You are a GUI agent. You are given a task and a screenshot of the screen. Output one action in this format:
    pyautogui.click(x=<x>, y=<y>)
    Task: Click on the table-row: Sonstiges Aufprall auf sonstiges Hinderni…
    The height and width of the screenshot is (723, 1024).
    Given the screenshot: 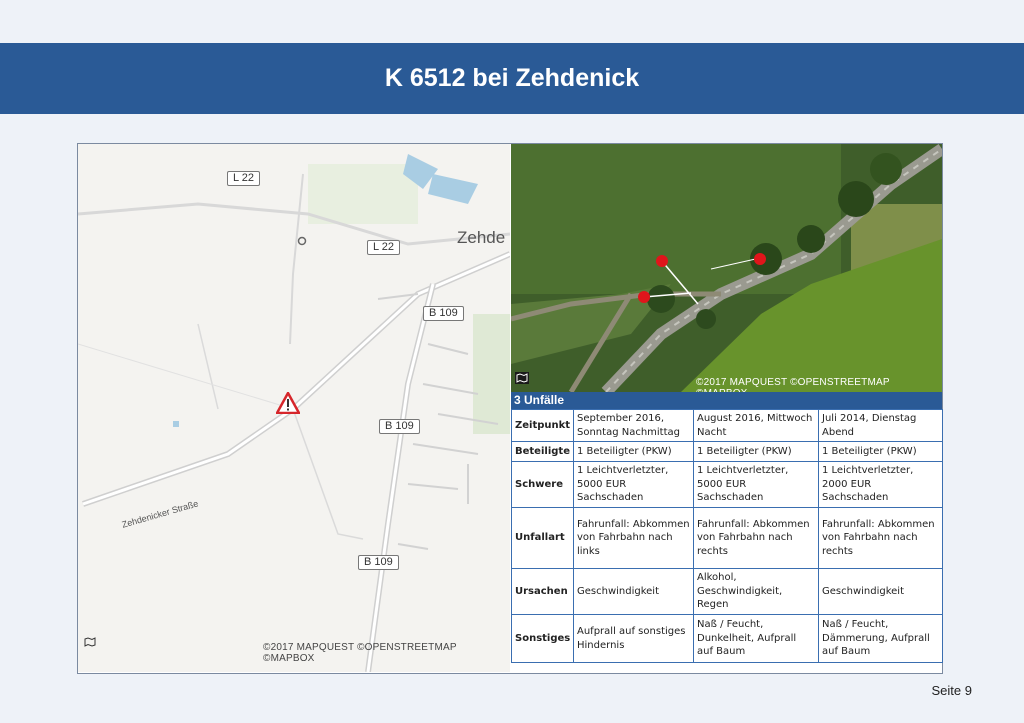 What is the action you would take?
    pyautogui.click(x=727, y=638)
    